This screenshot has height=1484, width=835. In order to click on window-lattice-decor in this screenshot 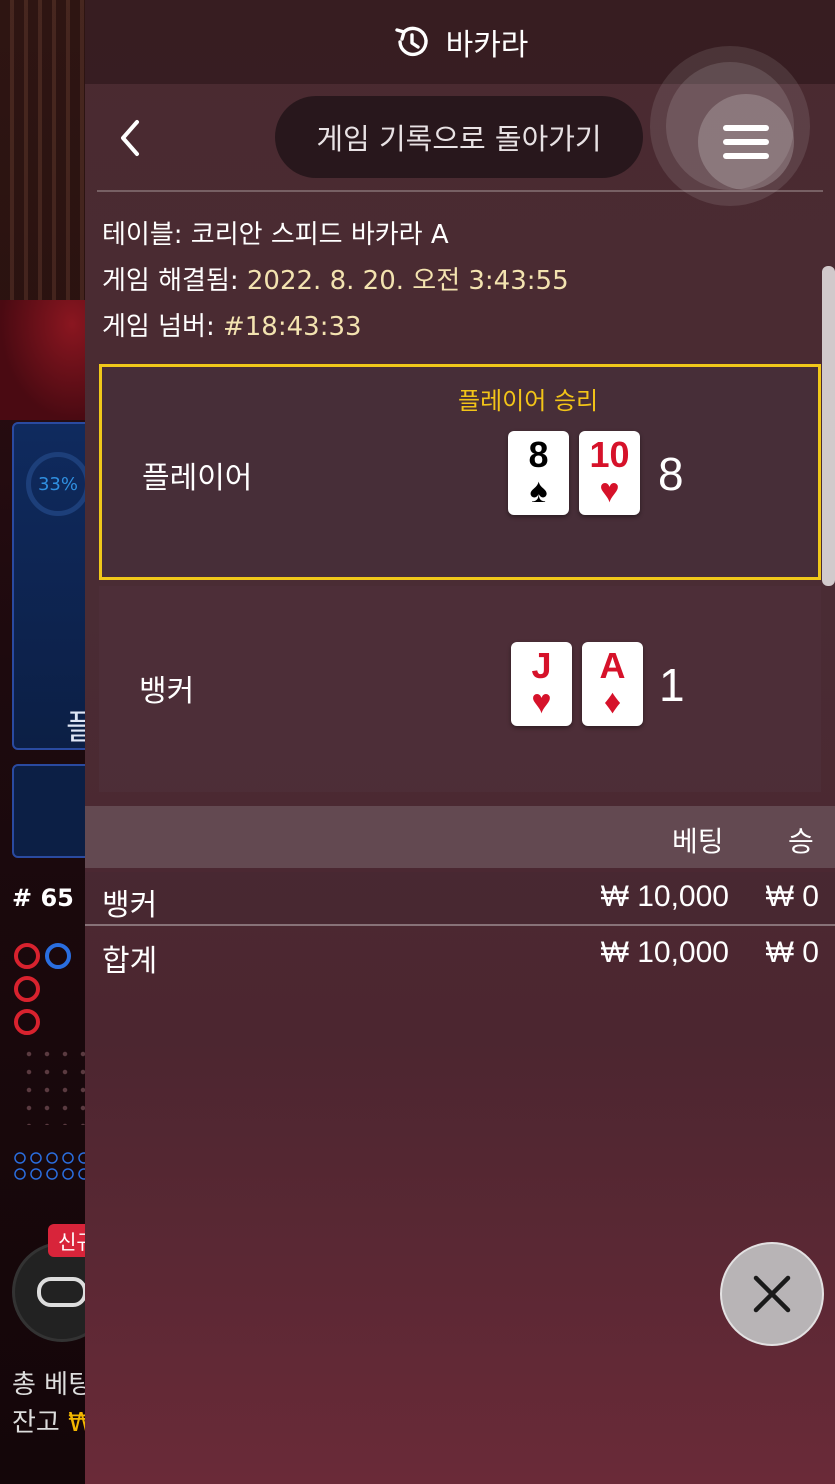, I will do `click(45, 150)`.